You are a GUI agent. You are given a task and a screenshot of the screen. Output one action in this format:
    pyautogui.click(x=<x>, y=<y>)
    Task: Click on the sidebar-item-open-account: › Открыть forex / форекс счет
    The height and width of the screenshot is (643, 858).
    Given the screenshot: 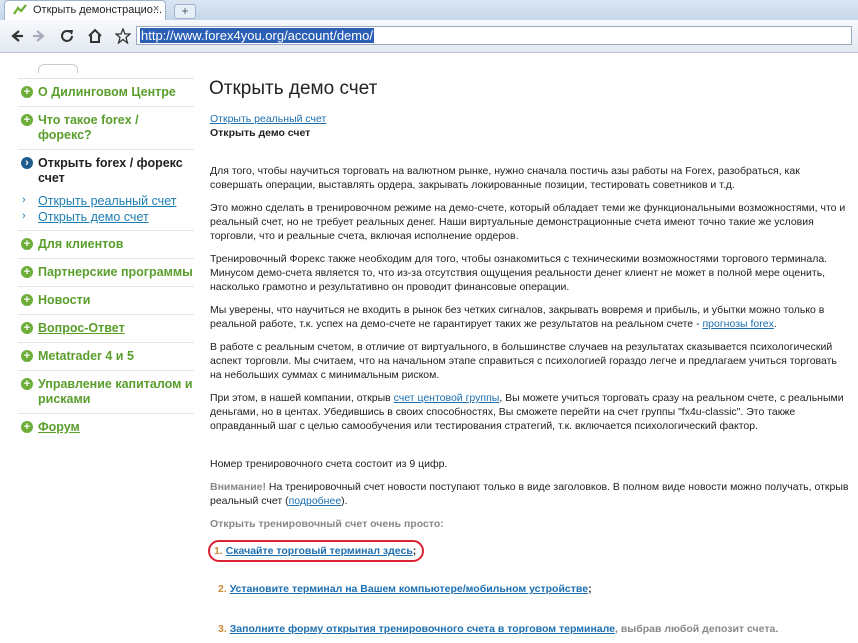 What is the action you would take?
    pyautogui.click(x=106, y=171)
    